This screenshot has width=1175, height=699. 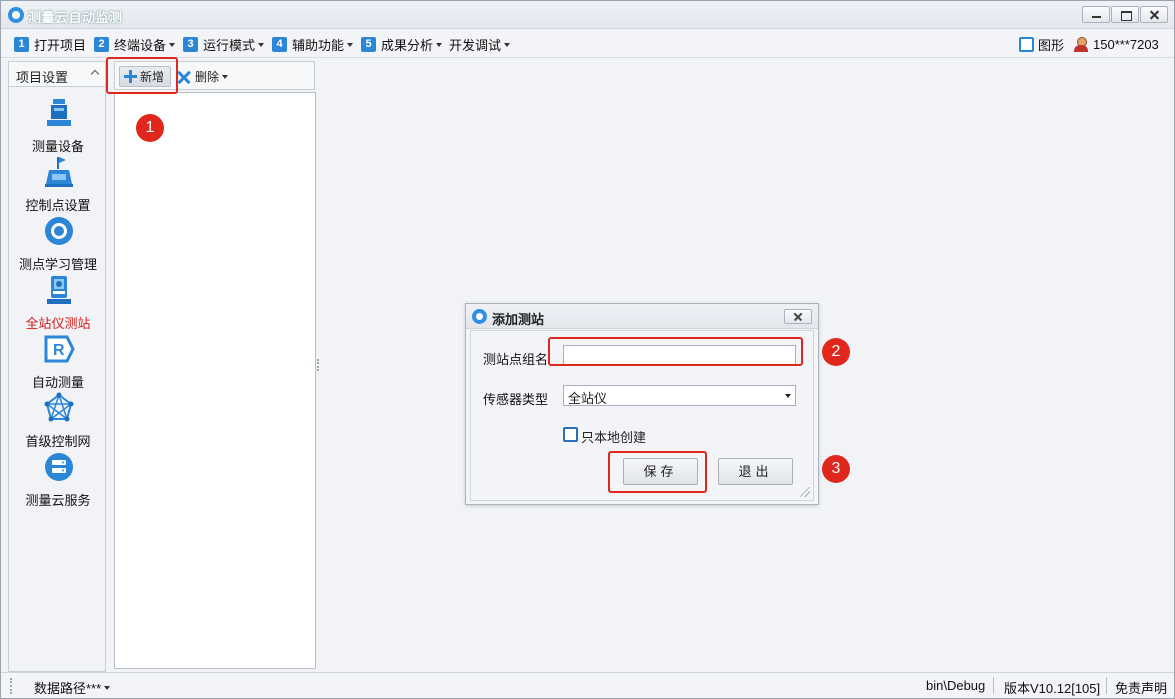 I want to click on delete-x-icon, so click(x=184, y=77).